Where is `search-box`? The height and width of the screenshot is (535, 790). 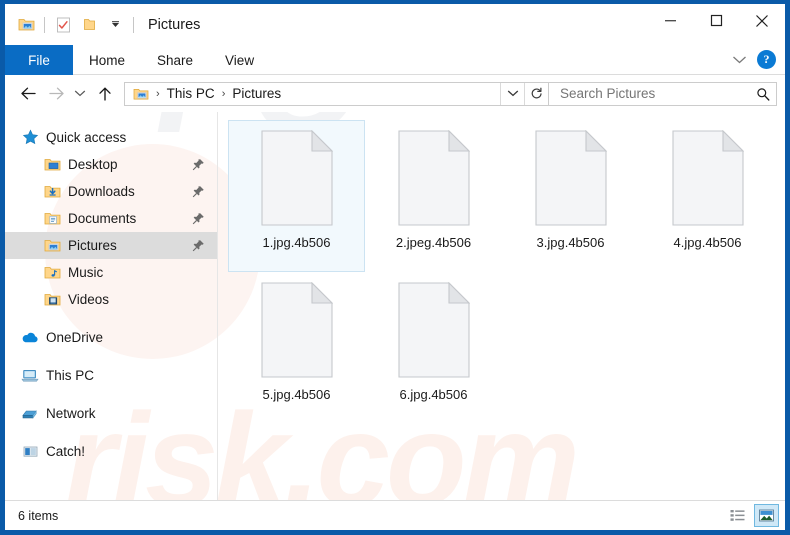
search-box is located at coordinates (663, 93).